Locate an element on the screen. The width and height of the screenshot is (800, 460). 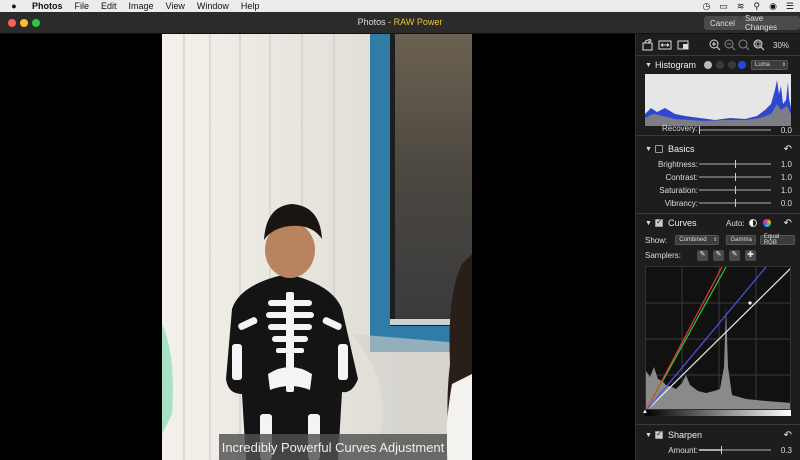
histogram-mode-select: Luma ⇕ is located at coordinates (769, 65).